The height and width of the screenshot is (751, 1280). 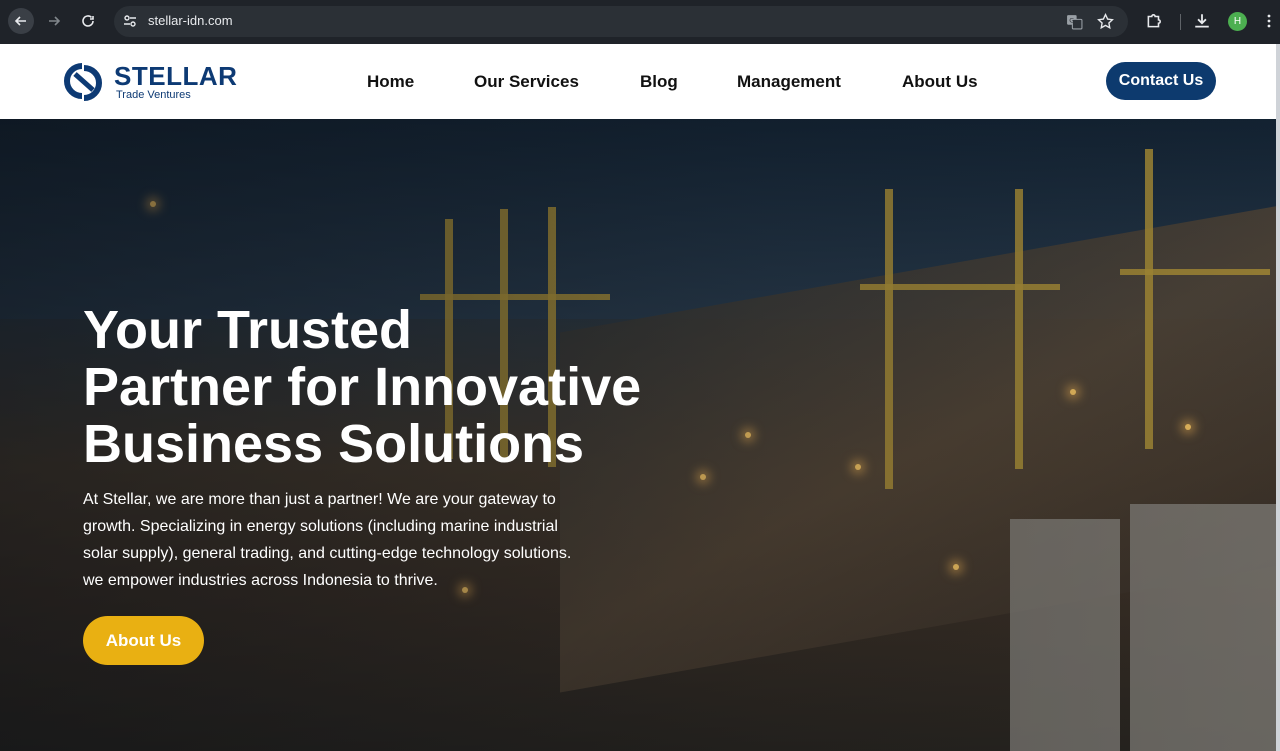 I want to click on forward-arrow-icon, so click(x=55, y=21).